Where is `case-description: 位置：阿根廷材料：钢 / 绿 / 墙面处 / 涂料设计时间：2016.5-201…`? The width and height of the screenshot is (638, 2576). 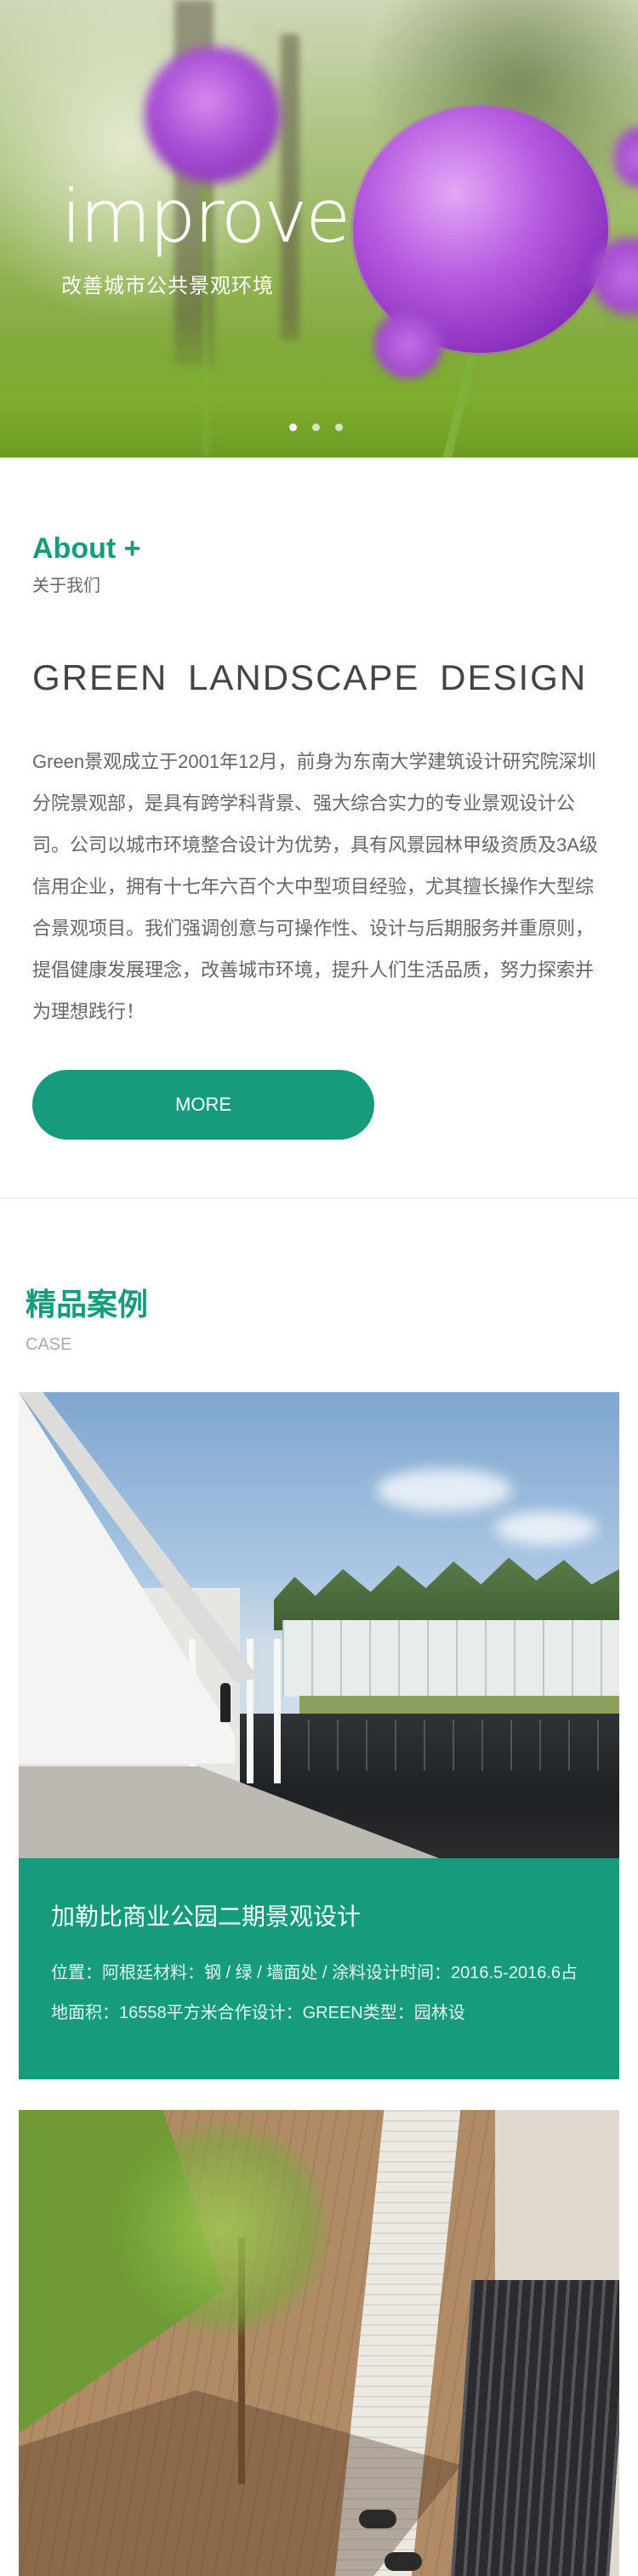
case-description: 位置：阿根廷材料：钢 / 绿 / 墙面处 / 涂料设计时间：2016.5-201… is located at coordinates (314, 1992).